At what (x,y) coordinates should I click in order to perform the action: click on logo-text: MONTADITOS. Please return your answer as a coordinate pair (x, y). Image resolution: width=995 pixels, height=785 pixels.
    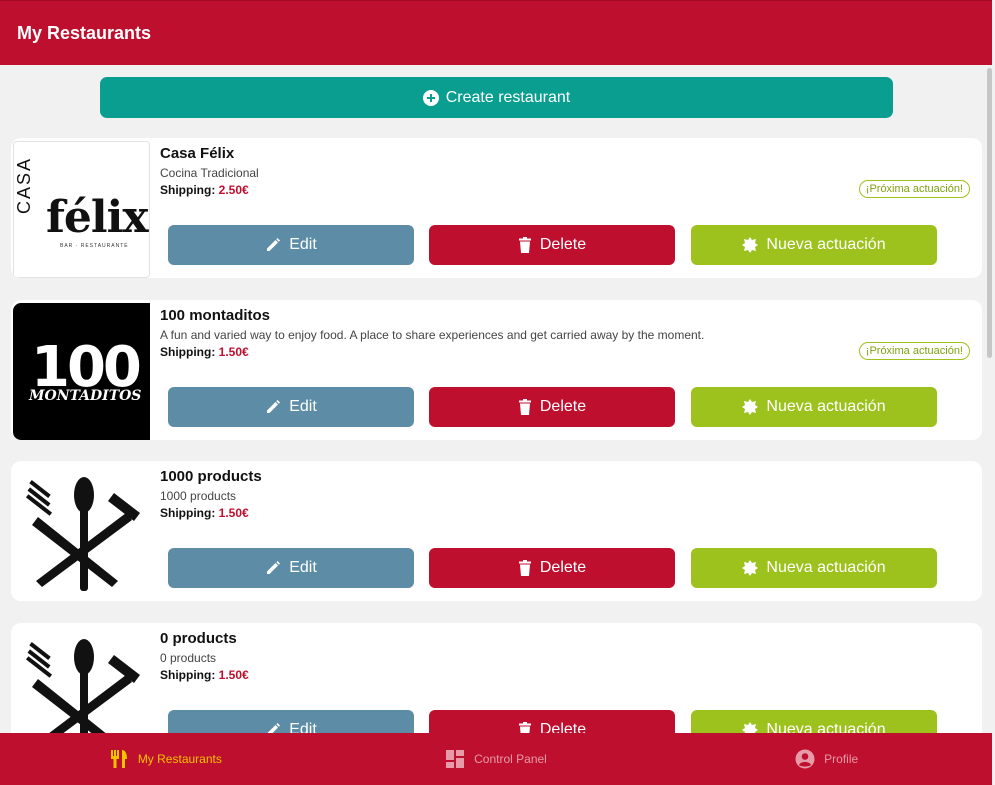
    Looking at the image, I should click on (85, 396).